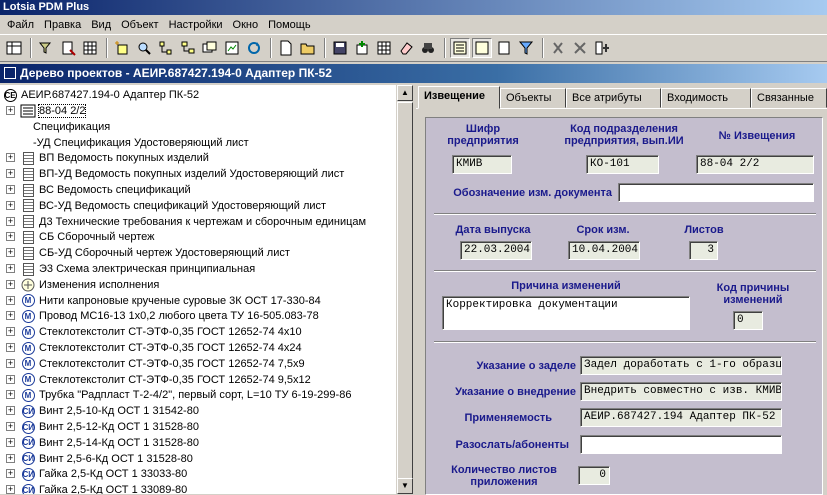 Image resolution: width=827 pixels, height=495 pixels. I want to click on tab-all-attributes: Все атрибуты, so click(613, 98).